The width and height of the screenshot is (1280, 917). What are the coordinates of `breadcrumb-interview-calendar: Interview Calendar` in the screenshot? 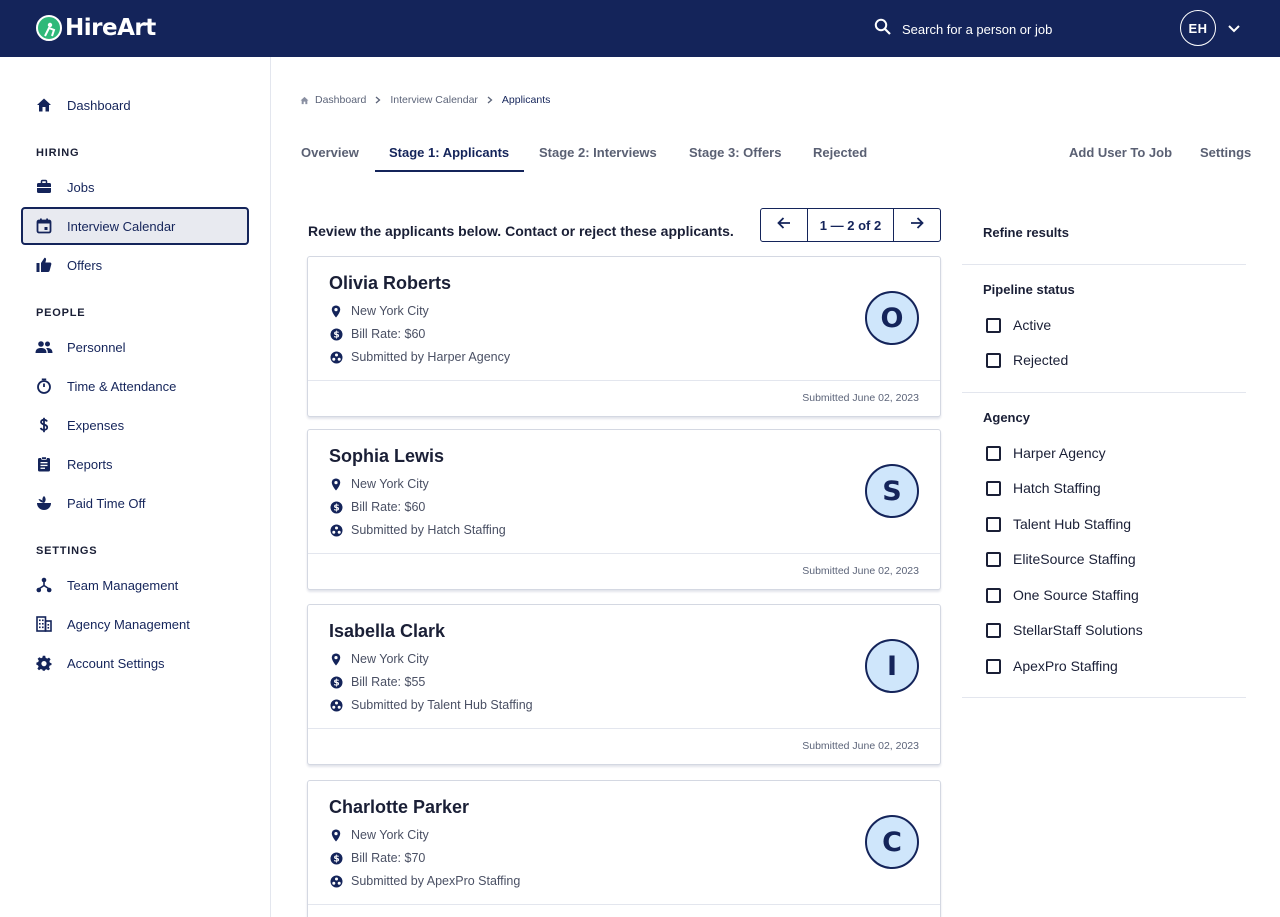 It's located at (434, 100).